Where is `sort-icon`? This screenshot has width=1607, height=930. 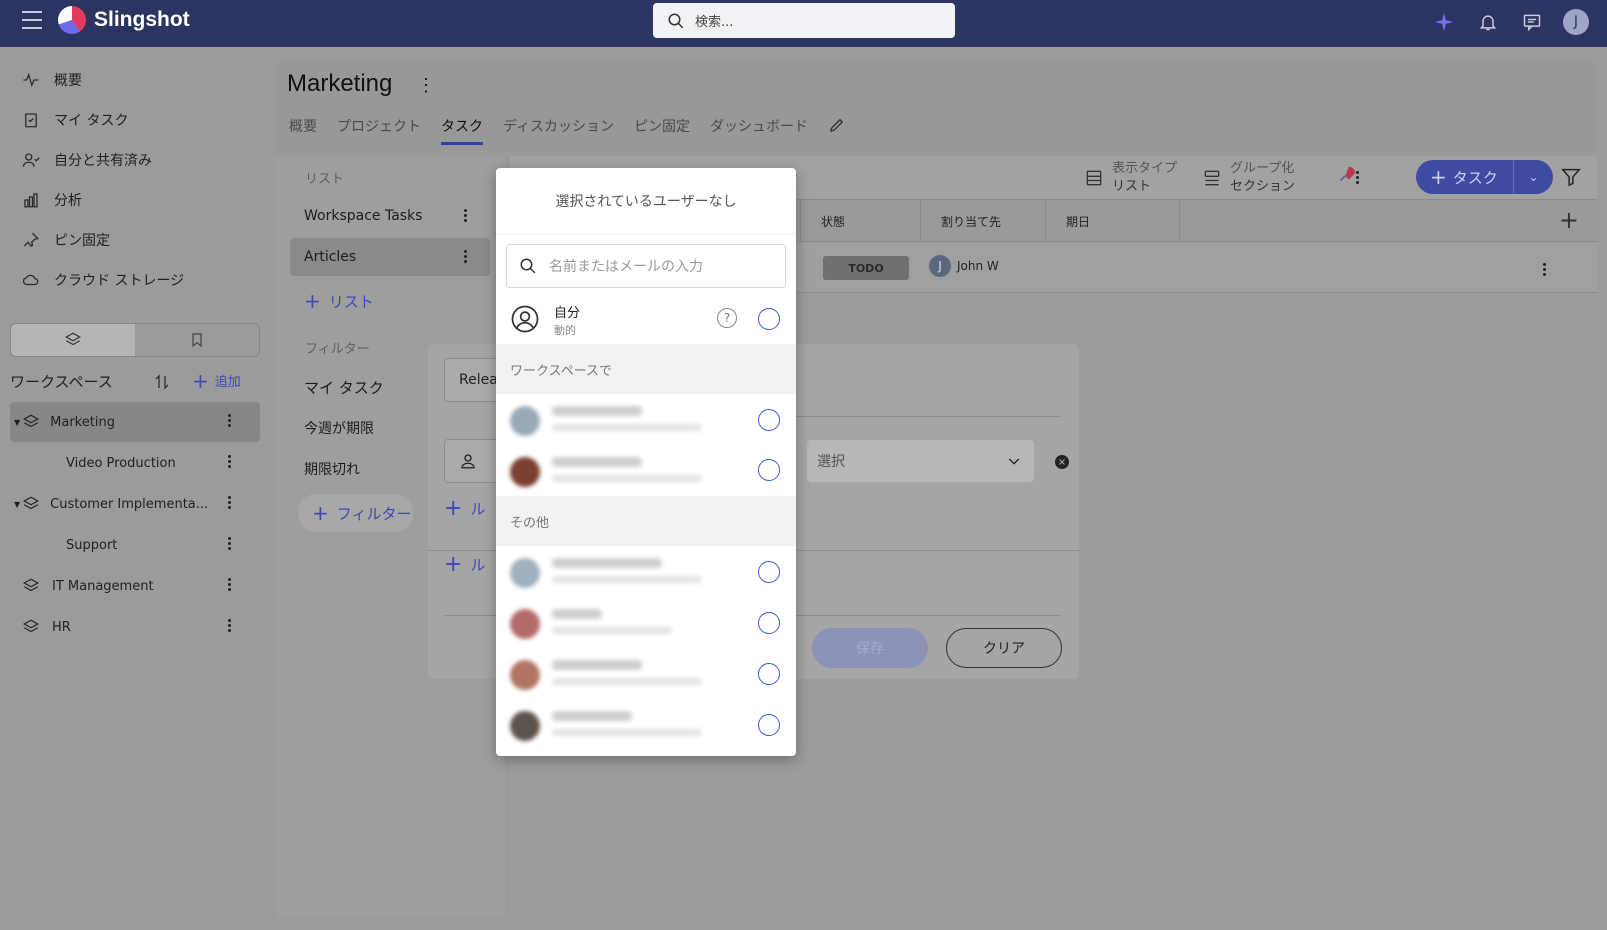 sort-icon is located at coordinates (162, 382).